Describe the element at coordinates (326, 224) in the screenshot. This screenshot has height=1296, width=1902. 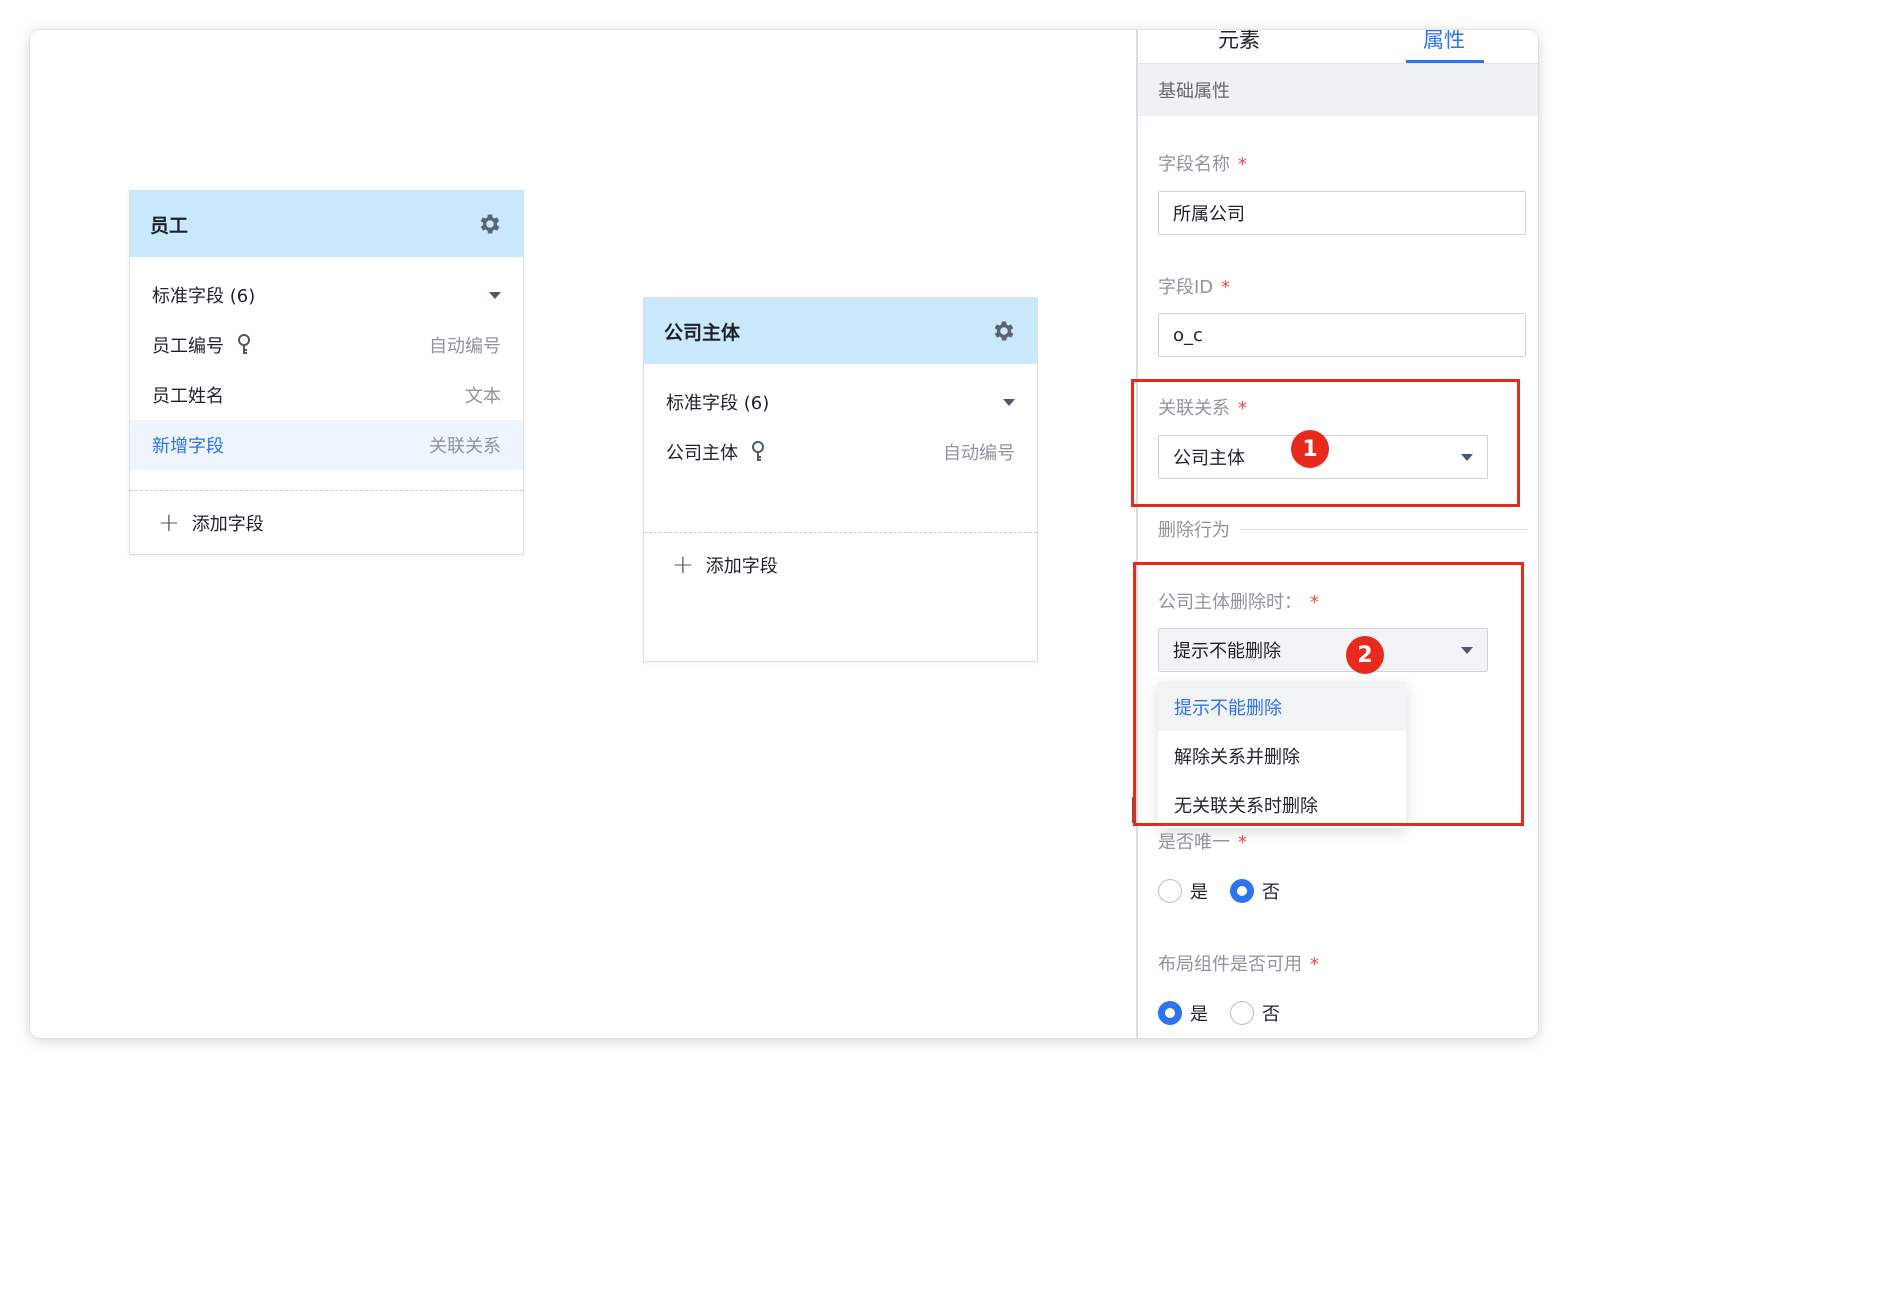
I see `card-header: 员工` at that location.